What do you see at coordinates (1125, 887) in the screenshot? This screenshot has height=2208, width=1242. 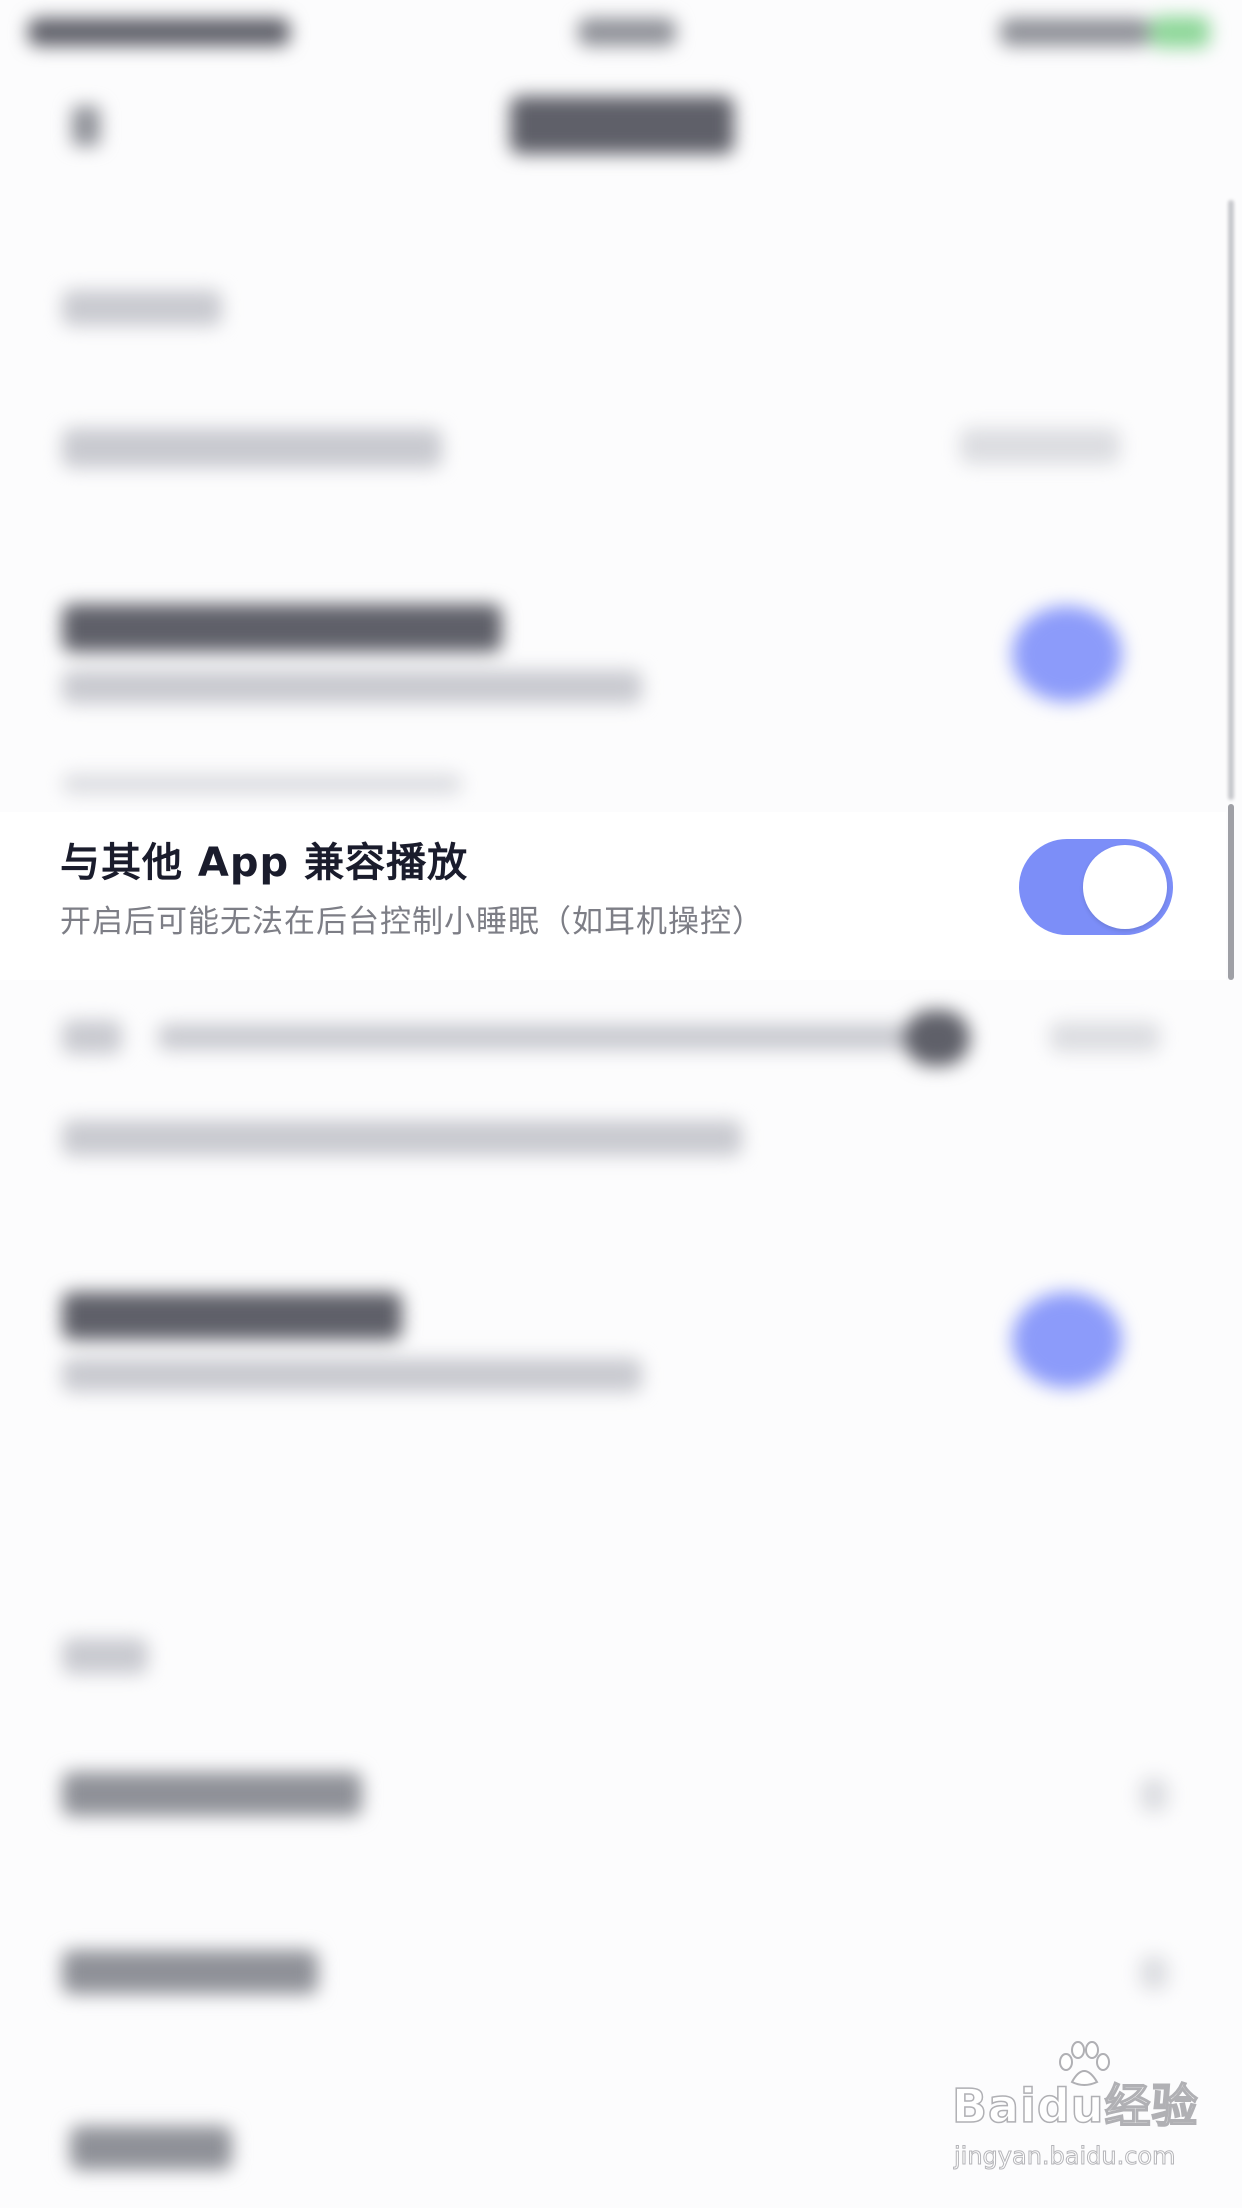 I see `toggle-knob` at bounding box center [1125, 887].